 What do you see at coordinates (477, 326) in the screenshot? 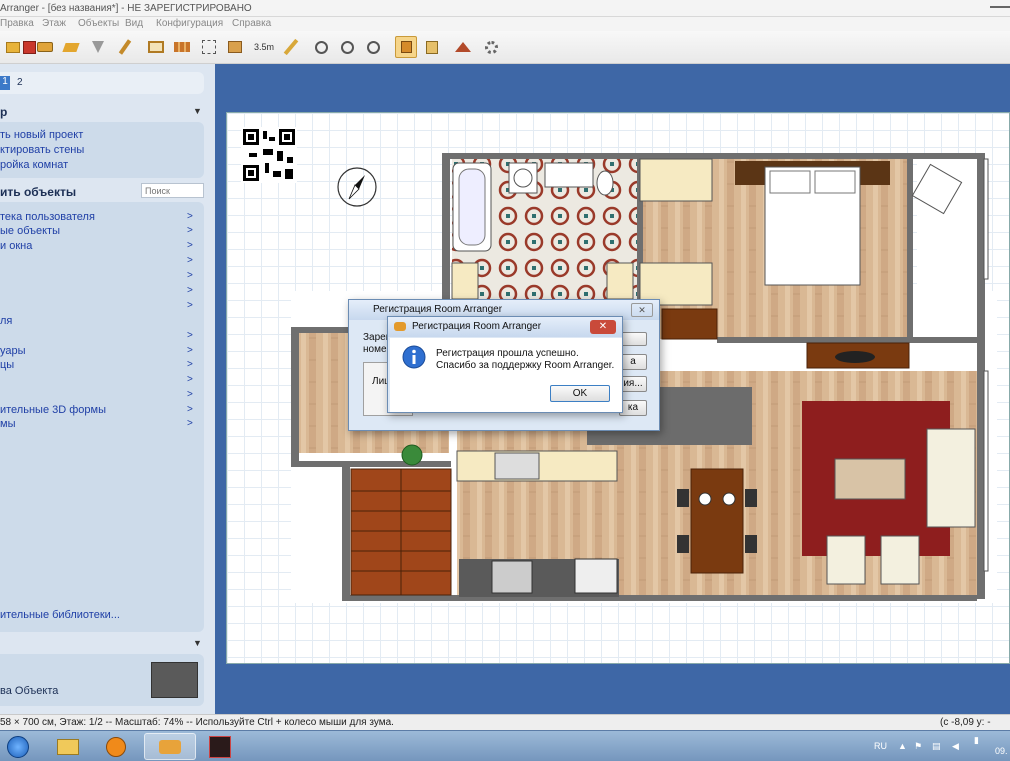
I see `dialog-title: Регистрация Room Arranger` at bounding box center [477, 326].